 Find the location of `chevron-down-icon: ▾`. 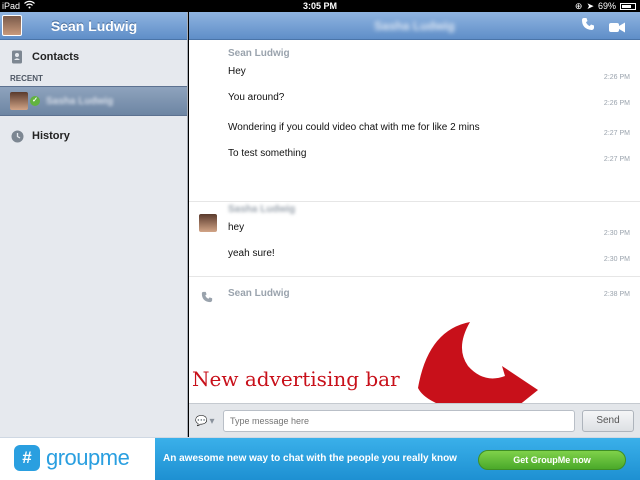

chevron-down-icon: ▾ is located at coordinates (212, 421).